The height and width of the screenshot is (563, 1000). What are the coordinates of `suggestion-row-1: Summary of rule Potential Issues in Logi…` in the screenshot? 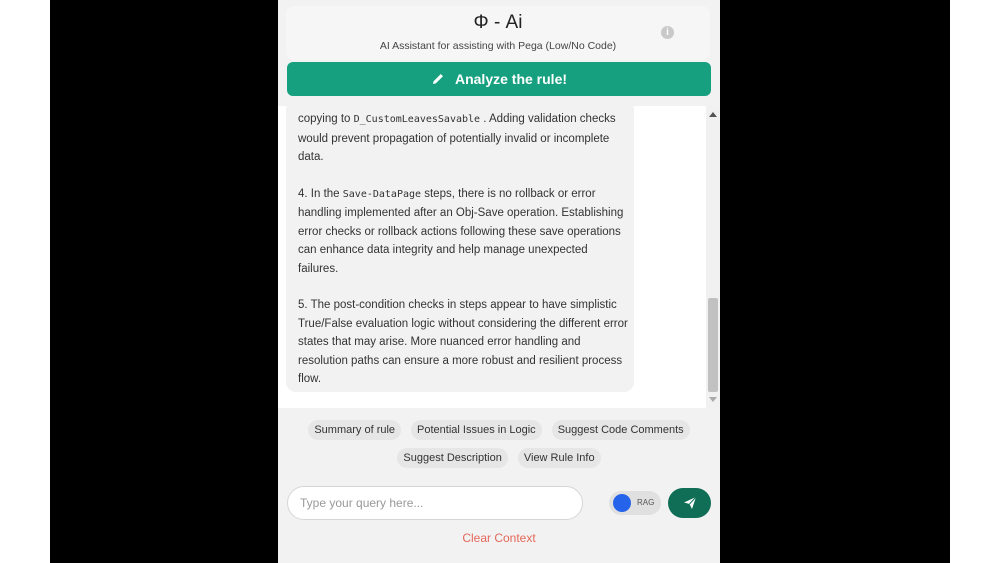 It's located at (499, 430).